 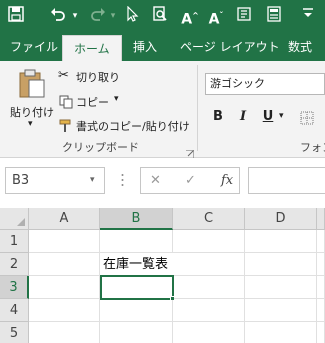 I want to click on insert-function-icon: fx, so click(x=227, y=181).